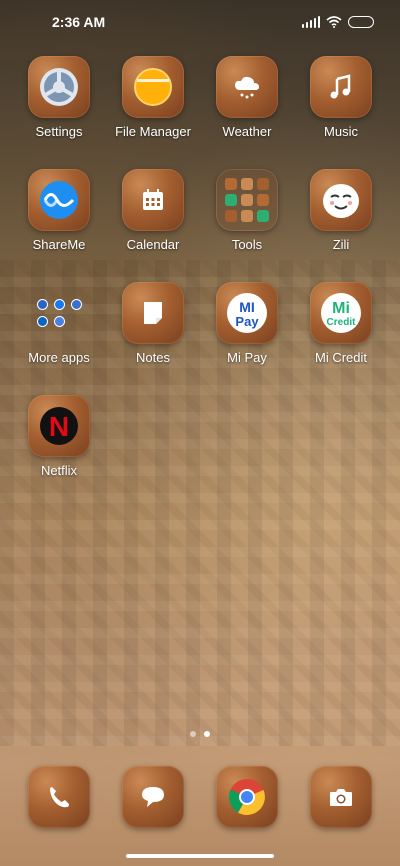 Image resolution: width=400 pixels, height=866 pixels. I want to click on dock-phone, so click(59, 797).